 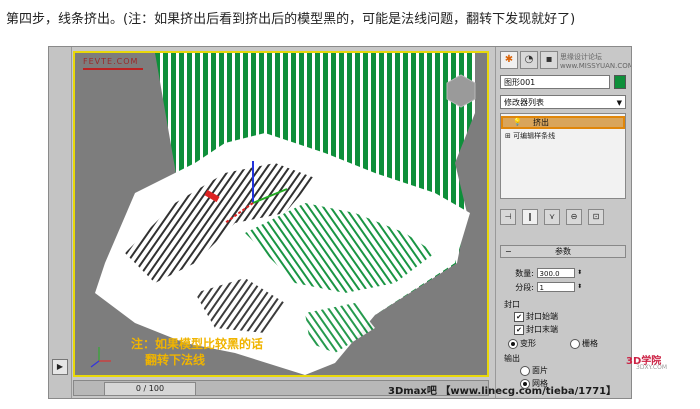 I want to click on modifier-list-dropdown: 修改器列表 ▼, so click(x=563, y=102).